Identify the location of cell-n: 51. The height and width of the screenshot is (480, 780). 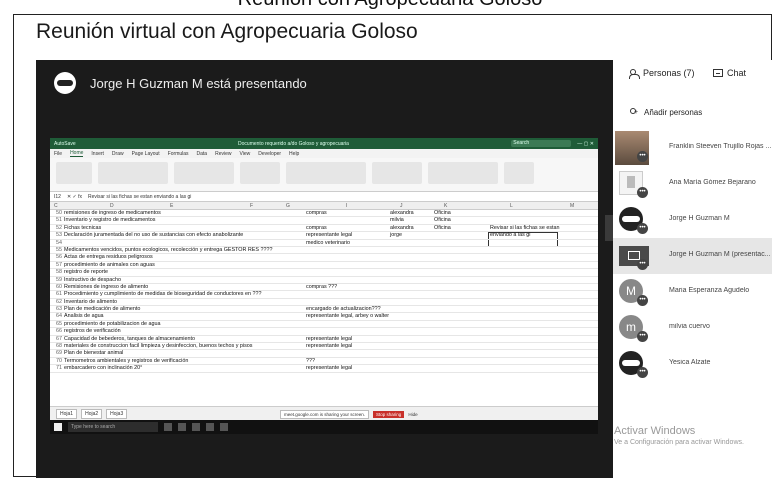
(56, 220).